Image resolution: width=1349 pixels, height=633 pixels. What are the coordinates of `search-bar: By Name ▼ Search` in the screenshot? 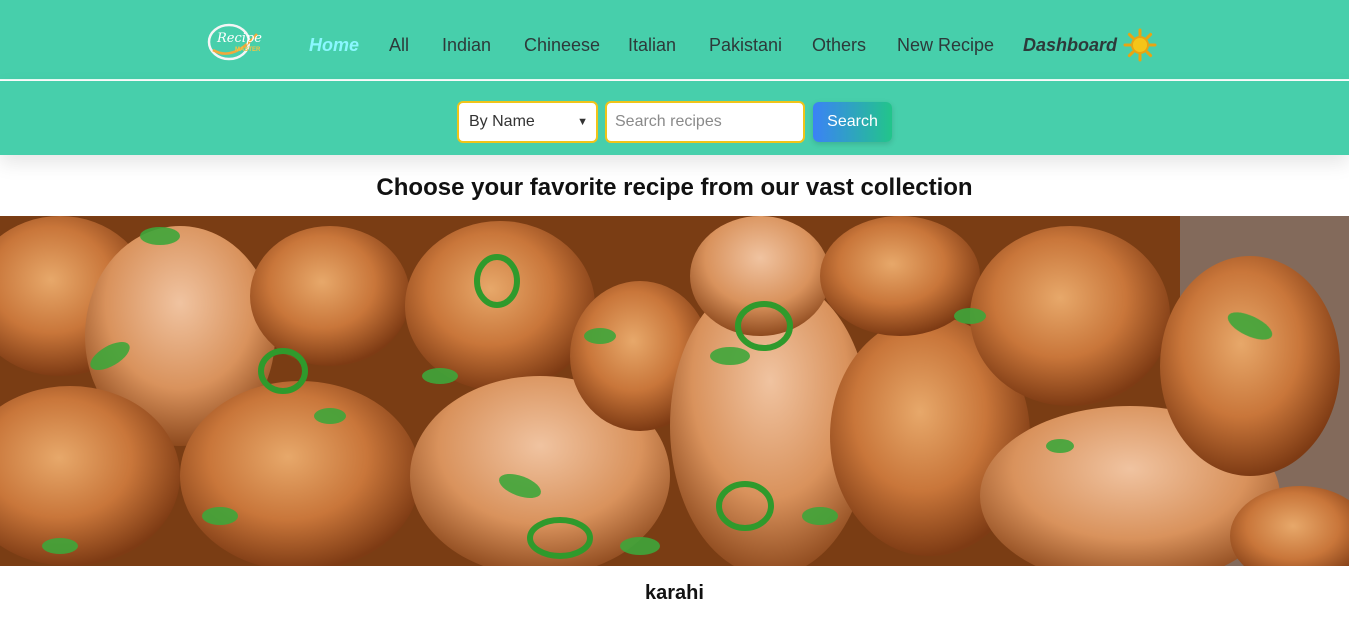 It's located at (674, 118).